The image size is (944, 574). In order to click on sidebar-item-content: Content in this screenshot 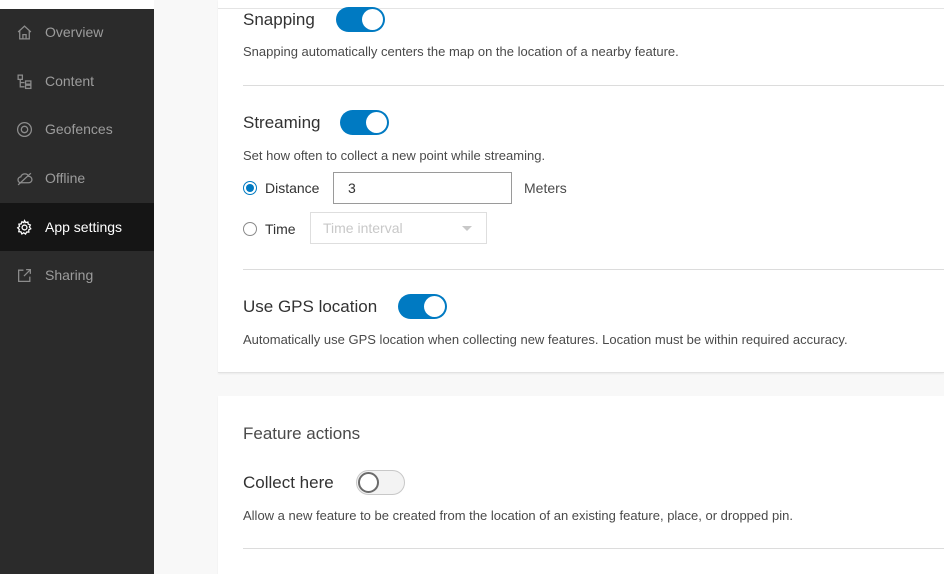, I will do `click(77, 81)`.